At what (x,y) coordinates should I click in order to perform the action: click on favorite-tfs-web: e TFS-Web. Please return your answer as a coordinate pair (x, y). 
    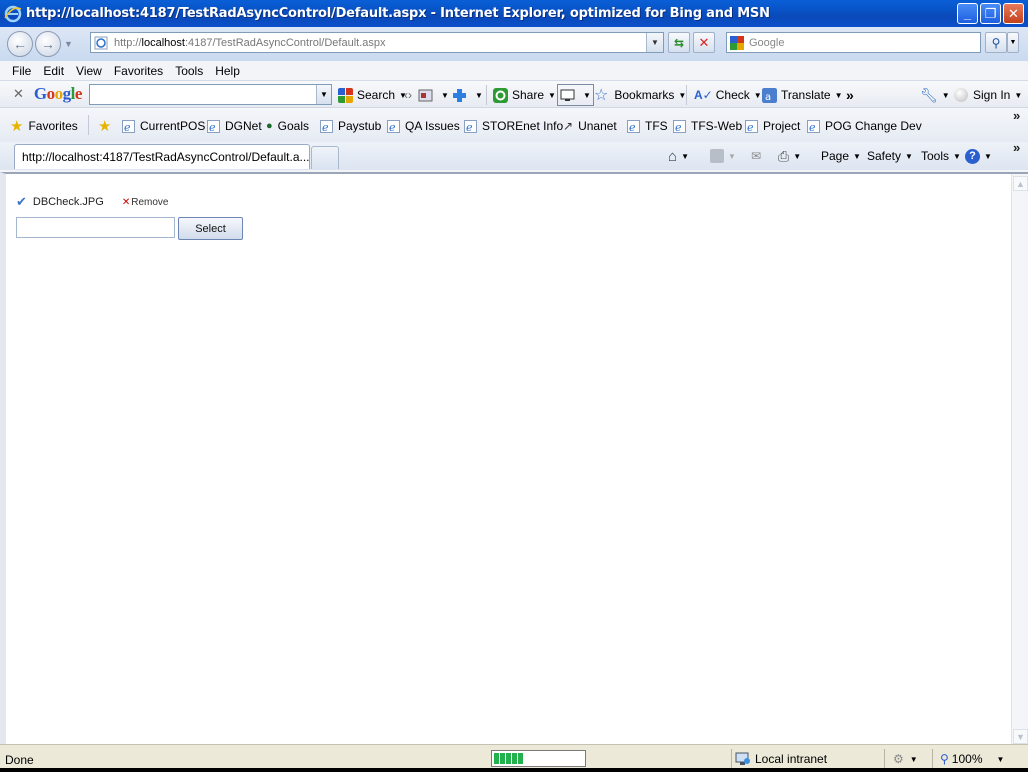
    Looking at the image, I should click on (707, 126).